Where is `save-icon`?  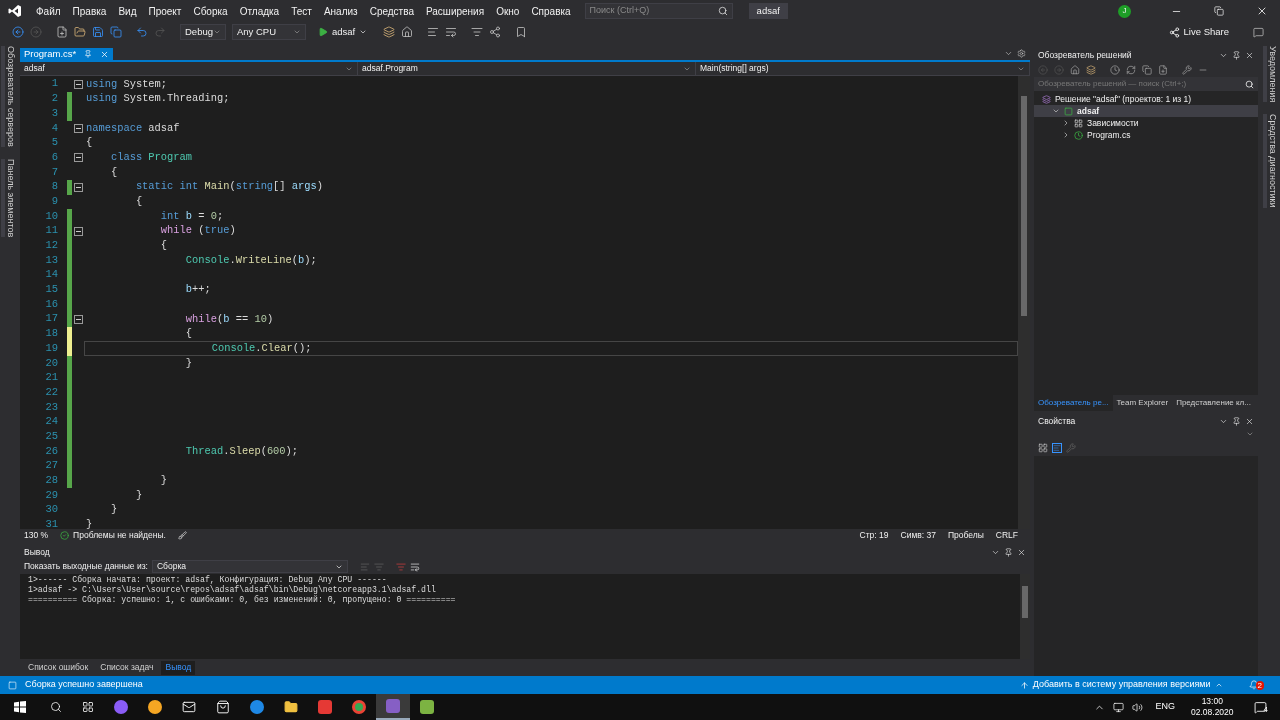
save-icon is located at coordinates (98, 32).